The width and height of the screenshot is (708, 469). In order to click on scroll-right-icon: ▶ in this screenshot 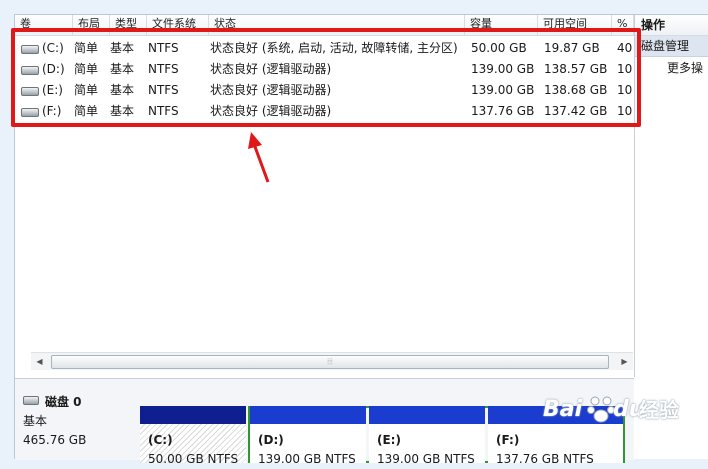, I will do `click(624, 361)`.